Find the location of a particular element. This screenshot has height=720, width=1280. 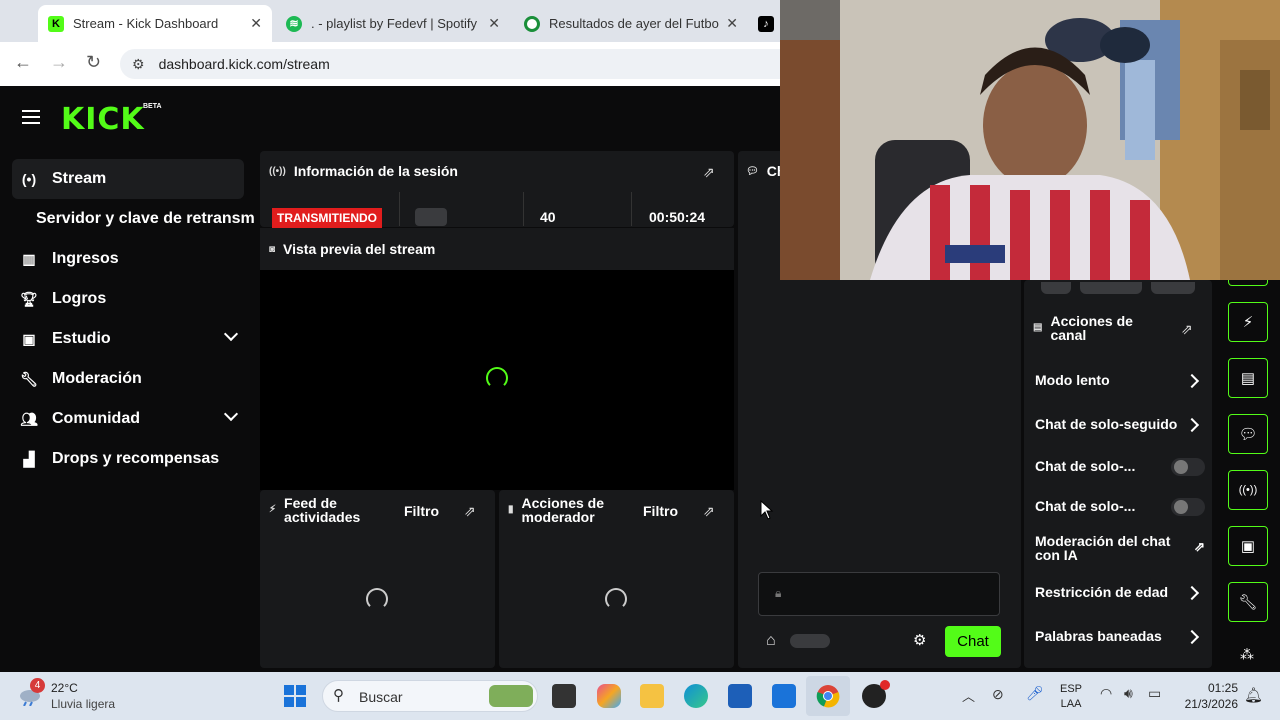

tab-kick-dashboard: K Stream - Kick Dashboard ✕ is located at coordinates (155, 23).